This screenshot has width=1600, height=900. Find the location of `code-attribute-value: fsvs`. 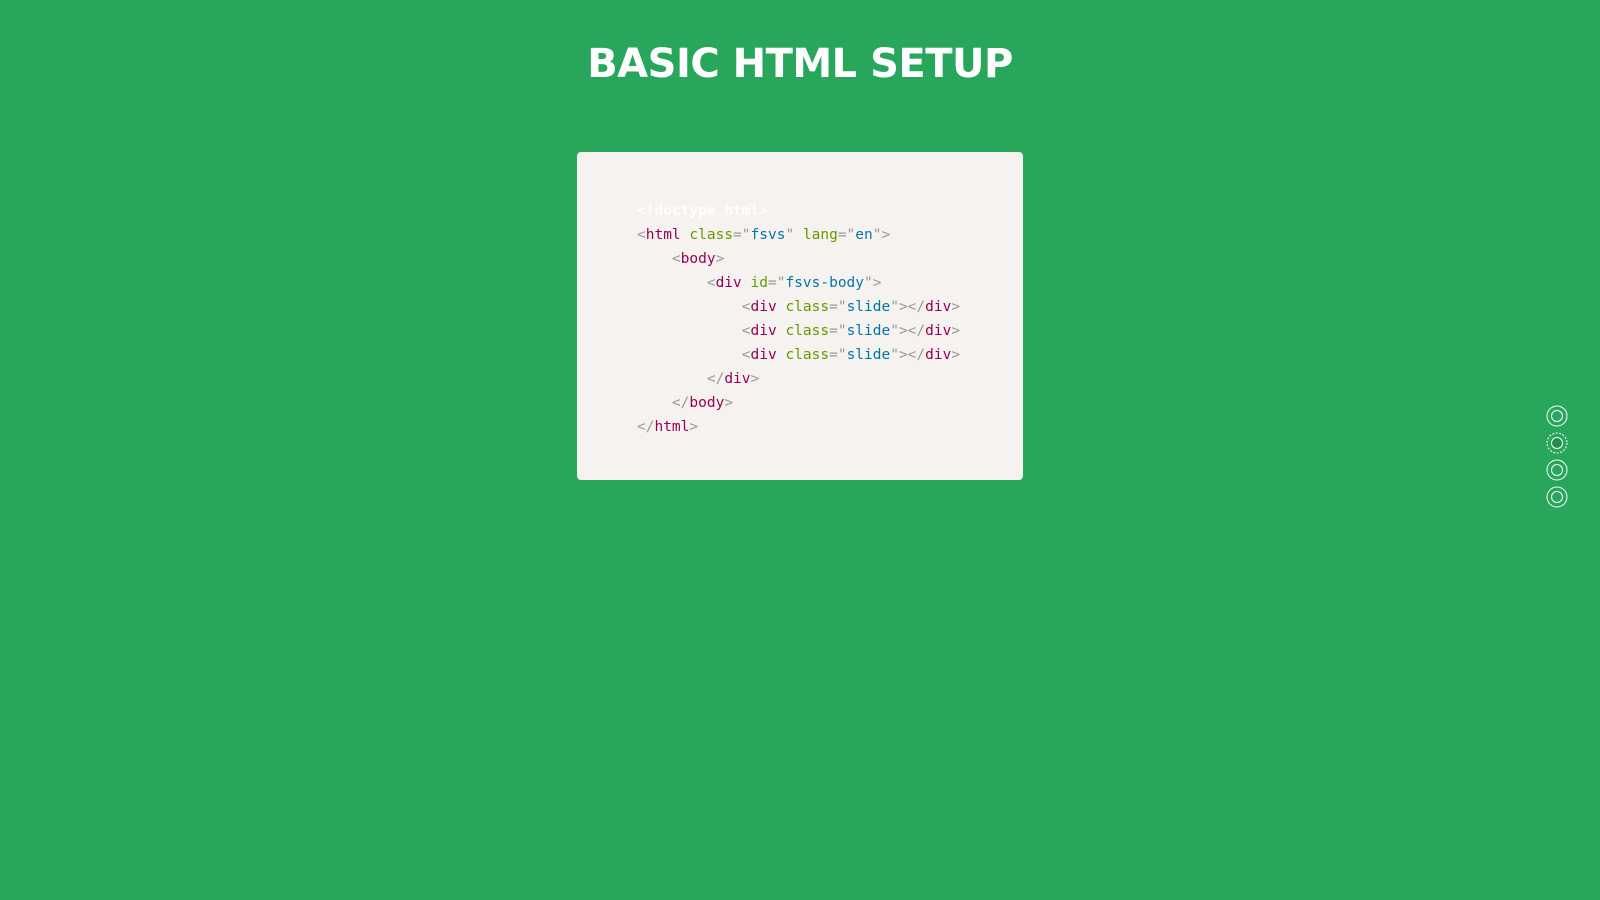

code-attribute-value: fsvs is located at coordinates (768, 235).